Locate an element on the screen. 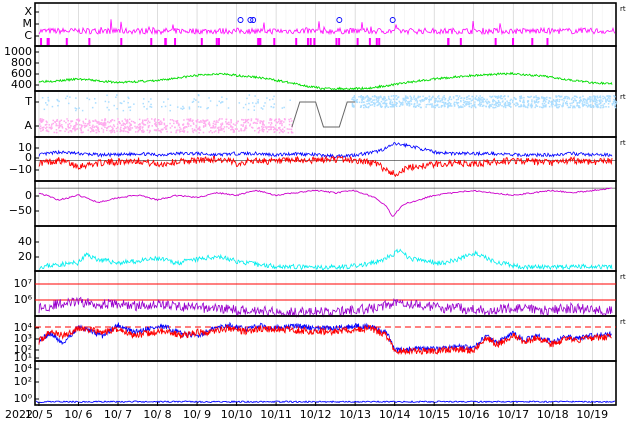 The height and width of the screenshot is (424, 634). rt-label: rt is located at coordinates (623, 277).